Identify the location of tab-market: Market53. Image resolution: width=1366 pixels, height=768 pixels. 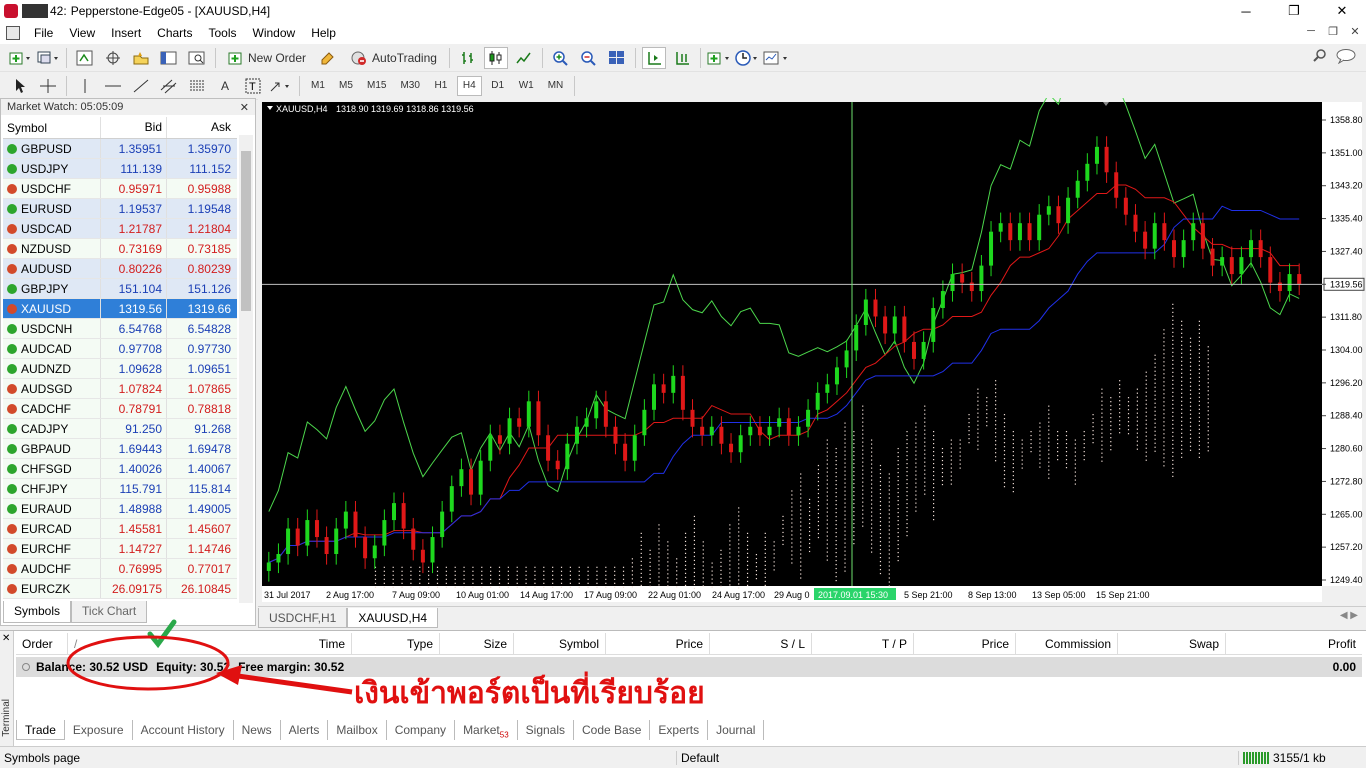
(486, 730).